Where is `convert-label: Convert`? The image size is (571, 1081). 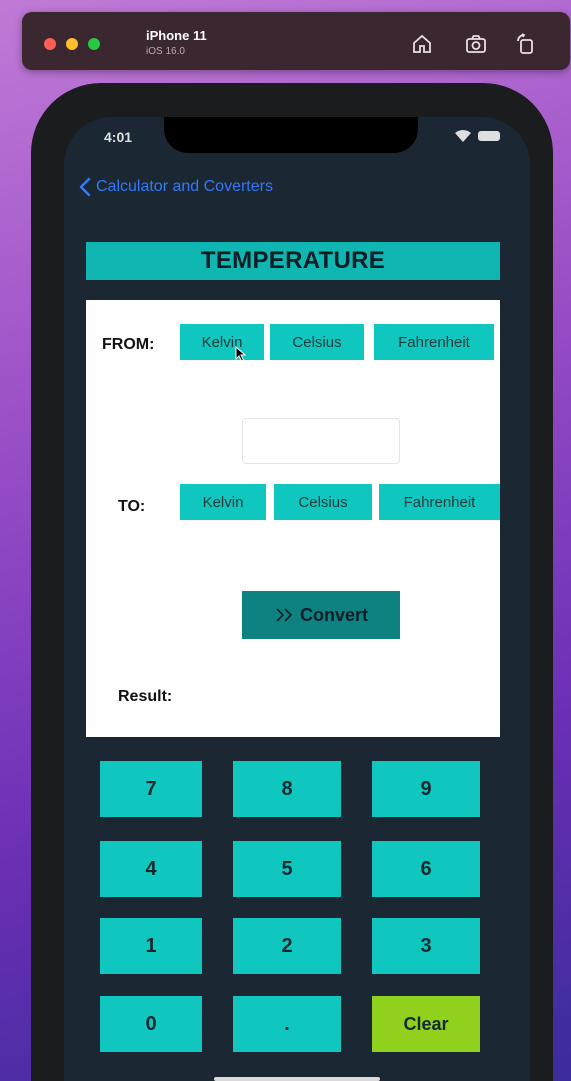
convert-label: Convert is located at coordinates (333, 614).